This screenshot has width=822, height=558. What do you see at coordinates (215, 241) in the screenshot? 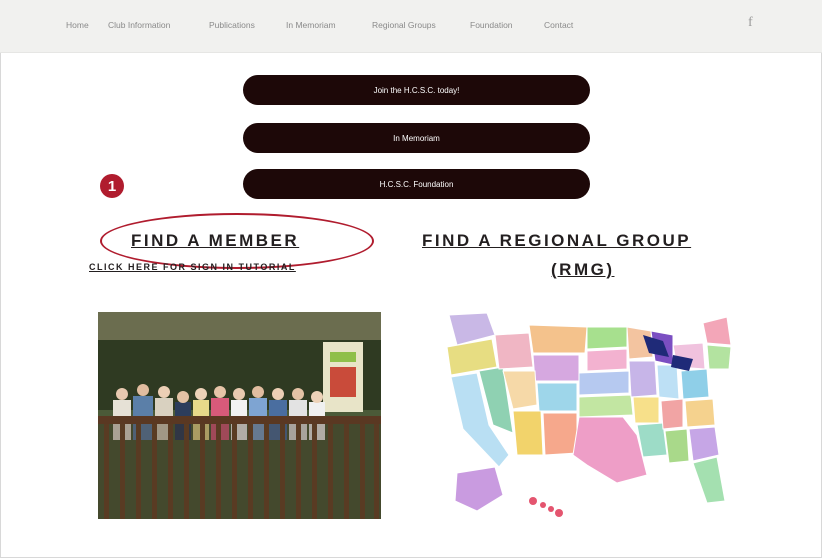
I see `find-a-member-link: FIND A MEMBER` at bounding box center [215, 241].